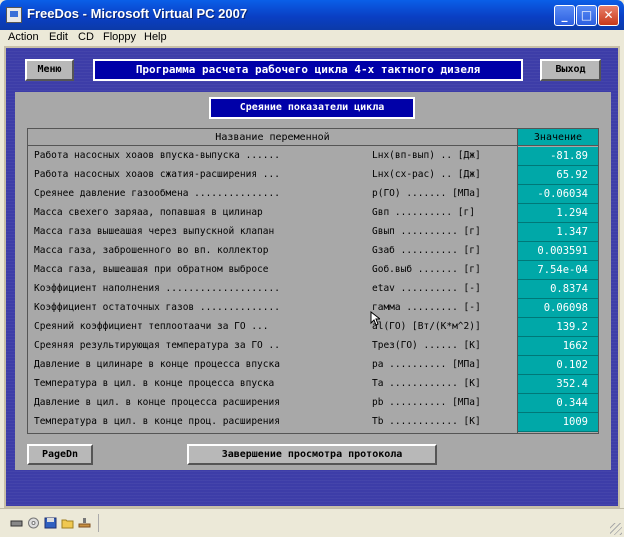  Describe the element at coordinates (558, 194) in the screenshot. I see `variable-value: -0.06034` at that location.